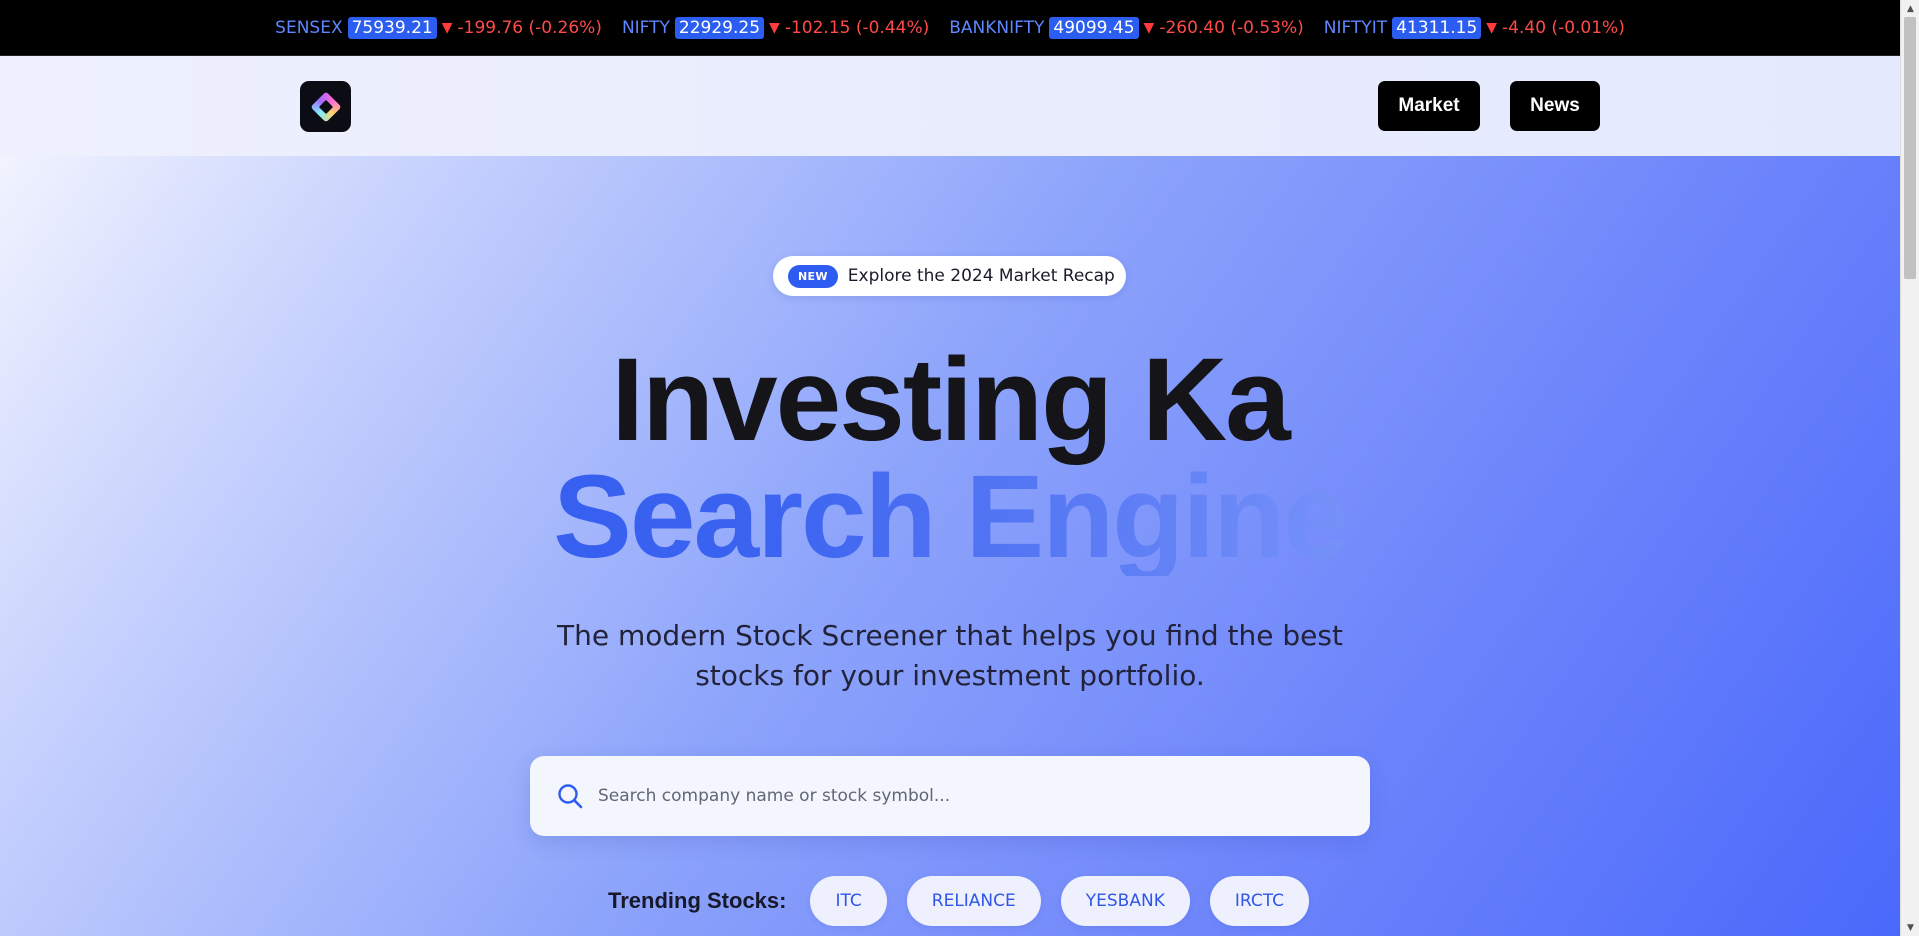 The image size is (1919, 936). What do you see at coordinates (1909, 468) in the screenshot?
I see `vertical-scrollbar: ▲ ▼` at bounding box center [1909, 468].